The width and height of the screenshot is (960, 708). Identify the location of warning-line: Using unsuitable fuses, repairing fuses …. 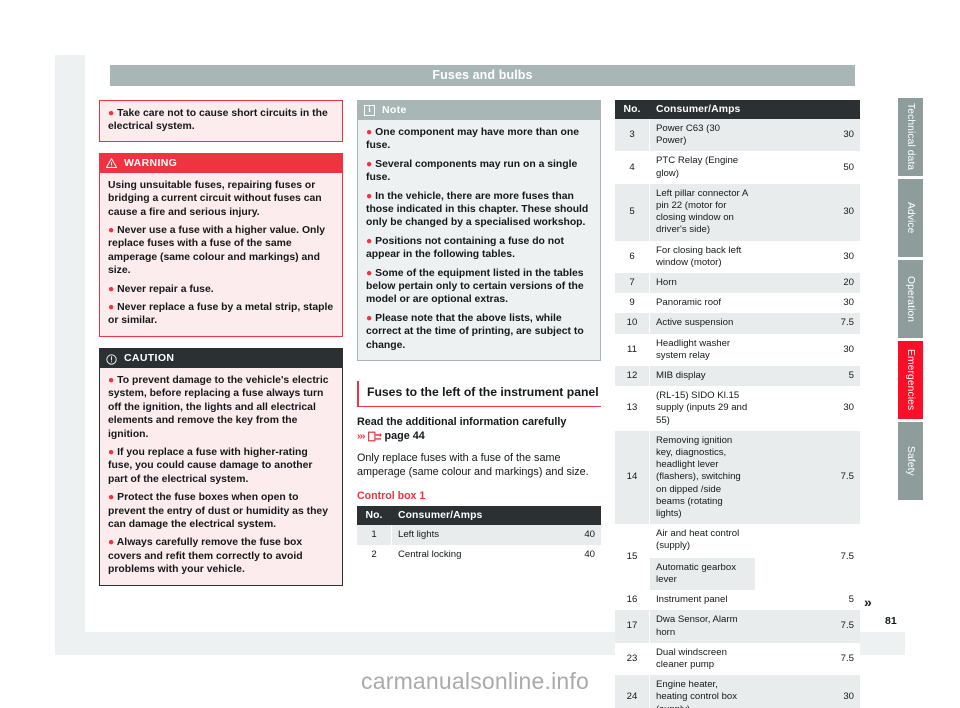
(221, 199).